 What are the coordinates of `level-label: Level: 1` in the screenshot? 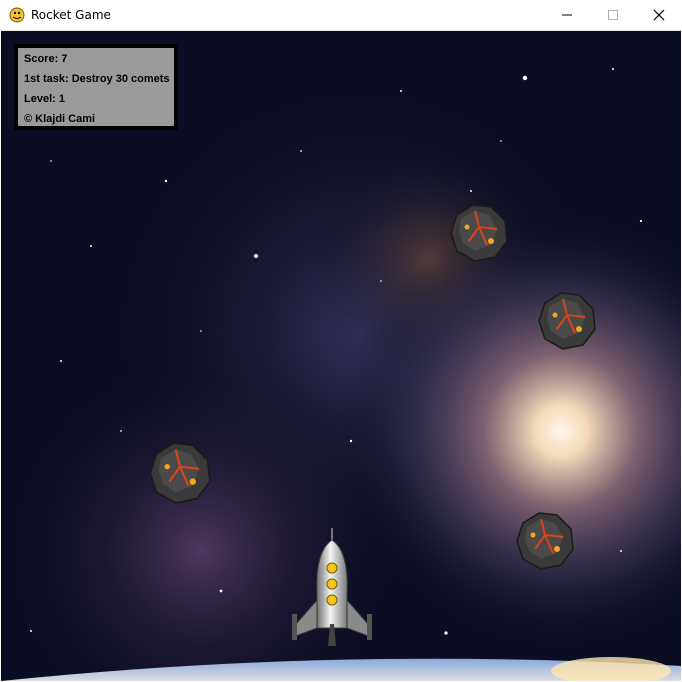 It's located at (44, 99).